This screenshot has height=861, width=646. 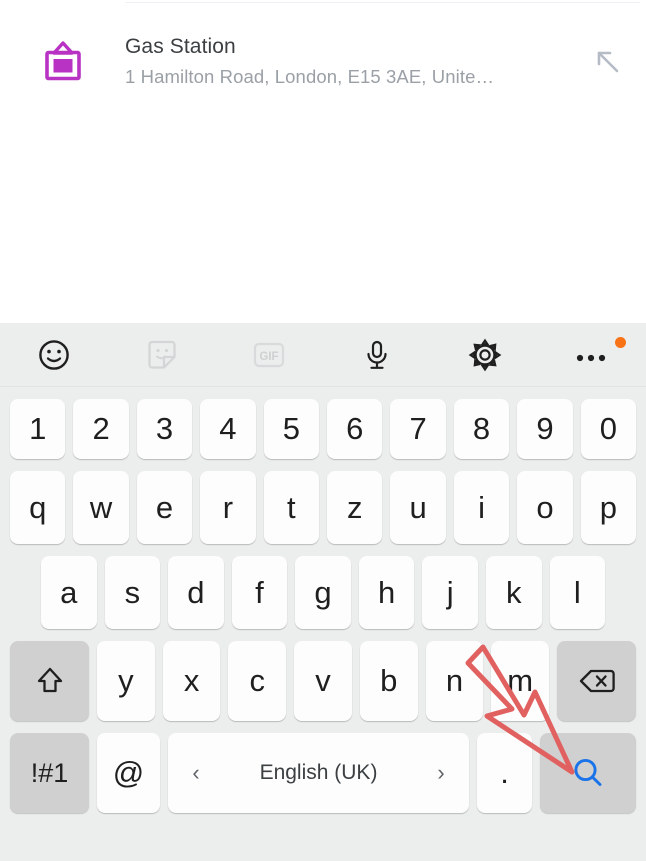 I want to click on suggestion-title: Gas Station, so click(x=180, y=46).